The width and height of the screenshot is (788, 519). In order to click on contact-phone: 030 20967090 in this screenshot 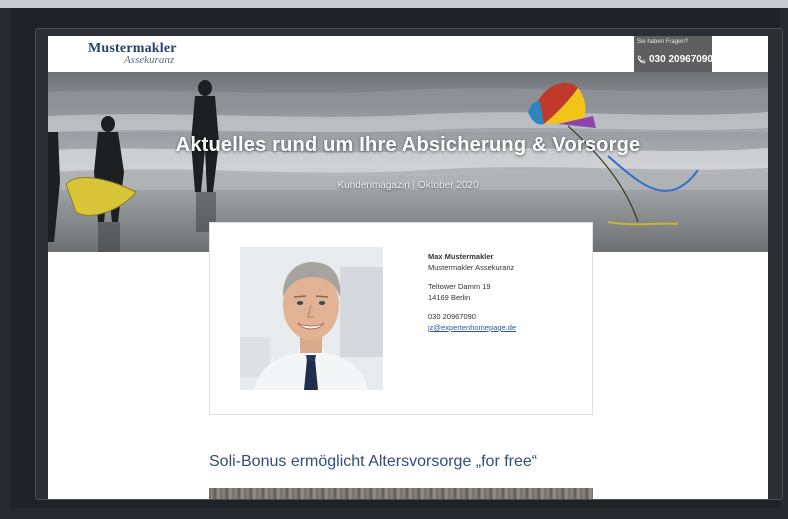, I will do `click(675, 59)`.